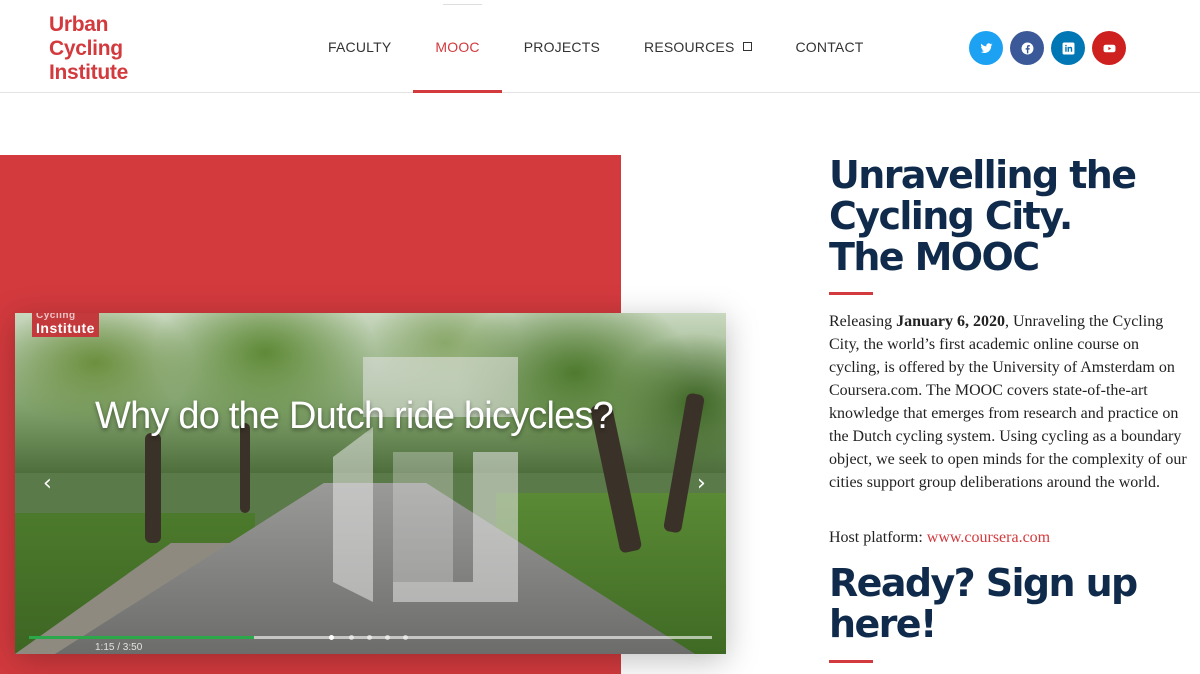 This screenshot has width=1200, height=674. I want to click on page-title: Unravelling the Cycling City. The MOOC, so click(1009, 216).